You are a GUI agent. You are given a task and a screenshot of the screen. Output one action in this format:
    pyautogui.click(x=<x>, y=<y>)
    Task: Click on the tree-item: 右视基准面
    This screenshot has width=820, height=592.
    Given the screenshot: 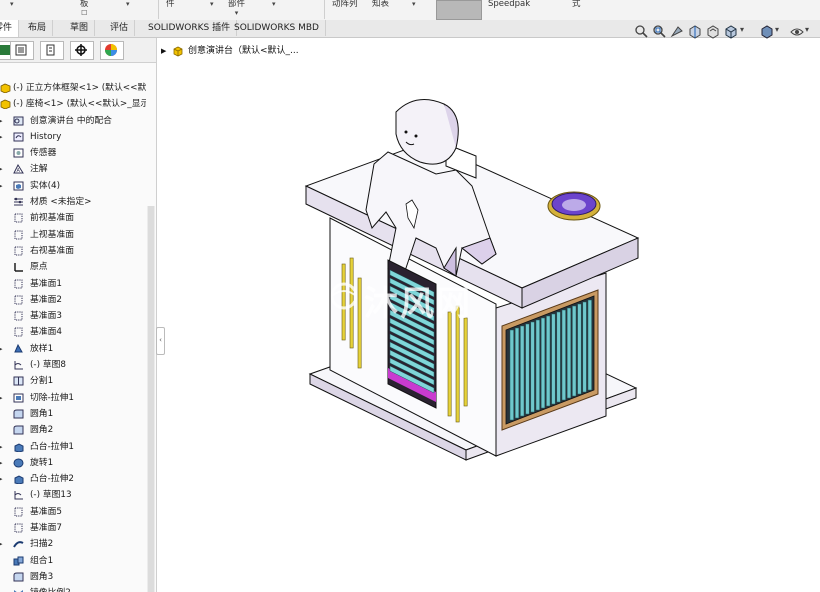 What is the action you would take?
    pyautogui.click(x=73, y=251)
    